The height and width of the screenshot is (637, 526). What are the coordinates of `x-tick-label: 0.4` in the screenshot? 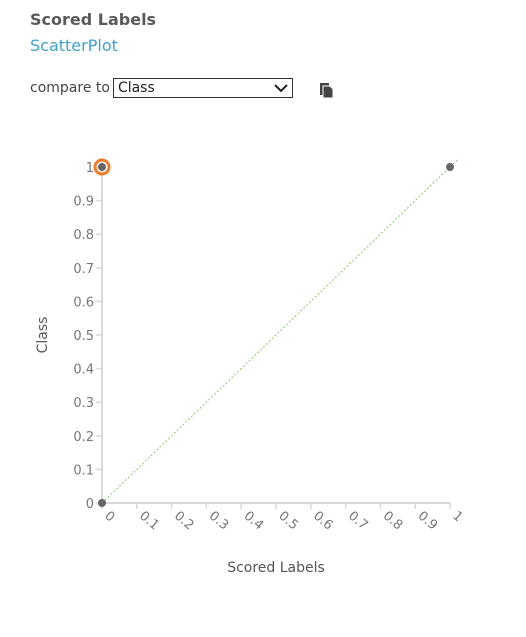 It's located at (253, 521).